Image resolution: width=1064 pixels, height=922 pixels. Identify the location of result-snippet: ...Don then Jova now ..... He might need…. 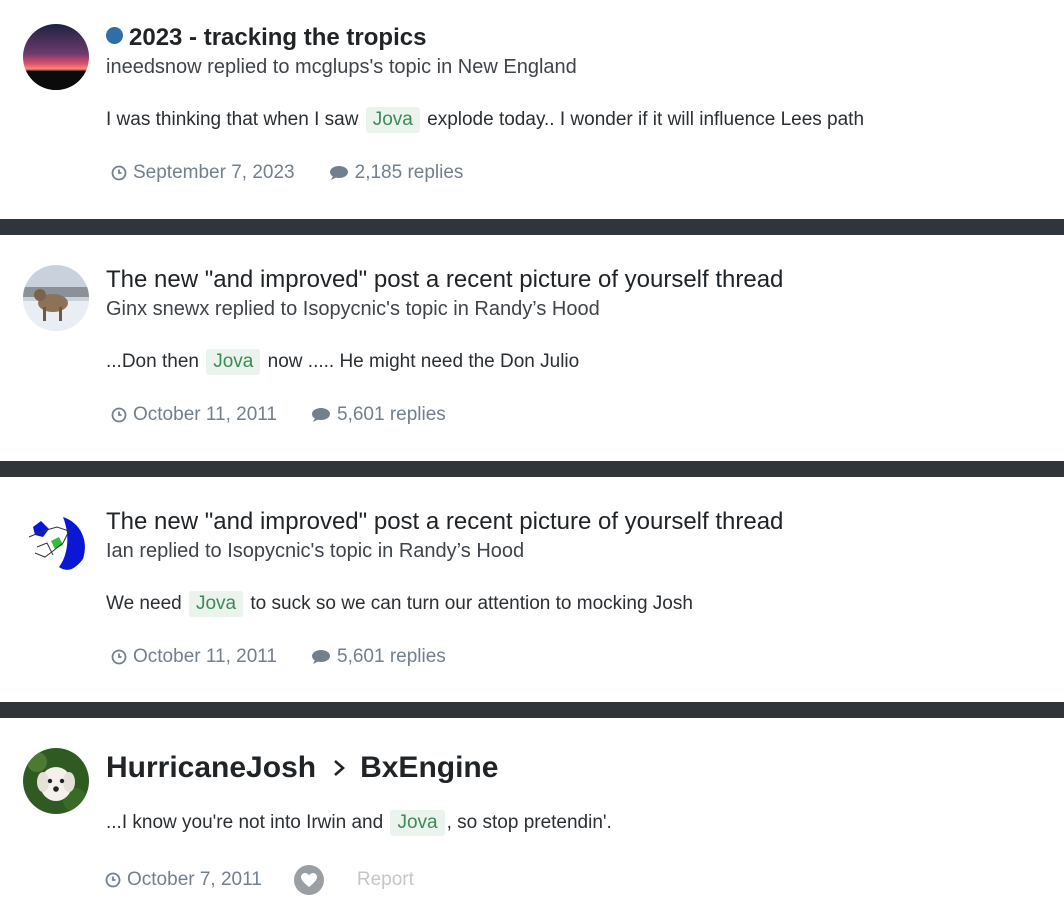
(342, 362).